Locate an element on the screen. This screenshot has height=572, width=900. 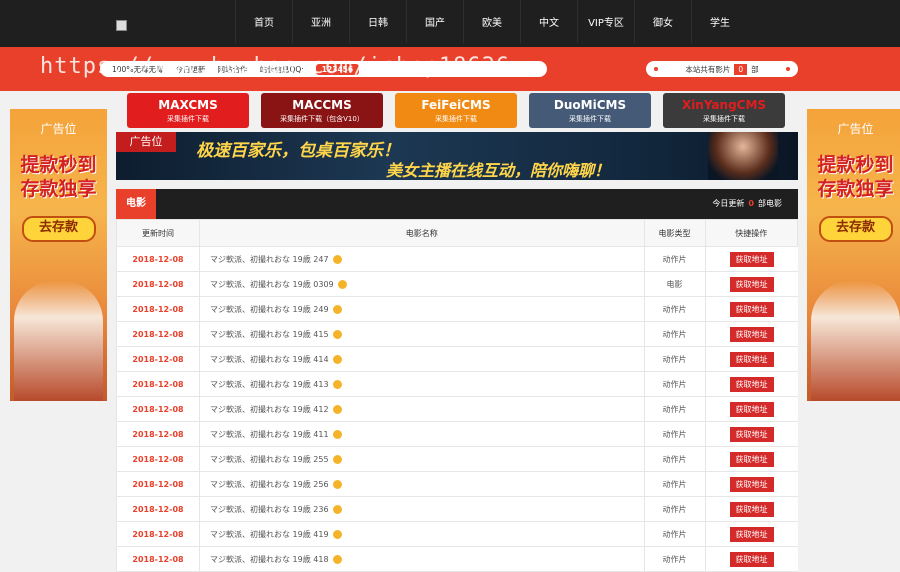
table-row: 2018-12-08 マジ軟派、初撮れおな 19歳 249 动作片 获取地址 is located at coordinates (457, 309).